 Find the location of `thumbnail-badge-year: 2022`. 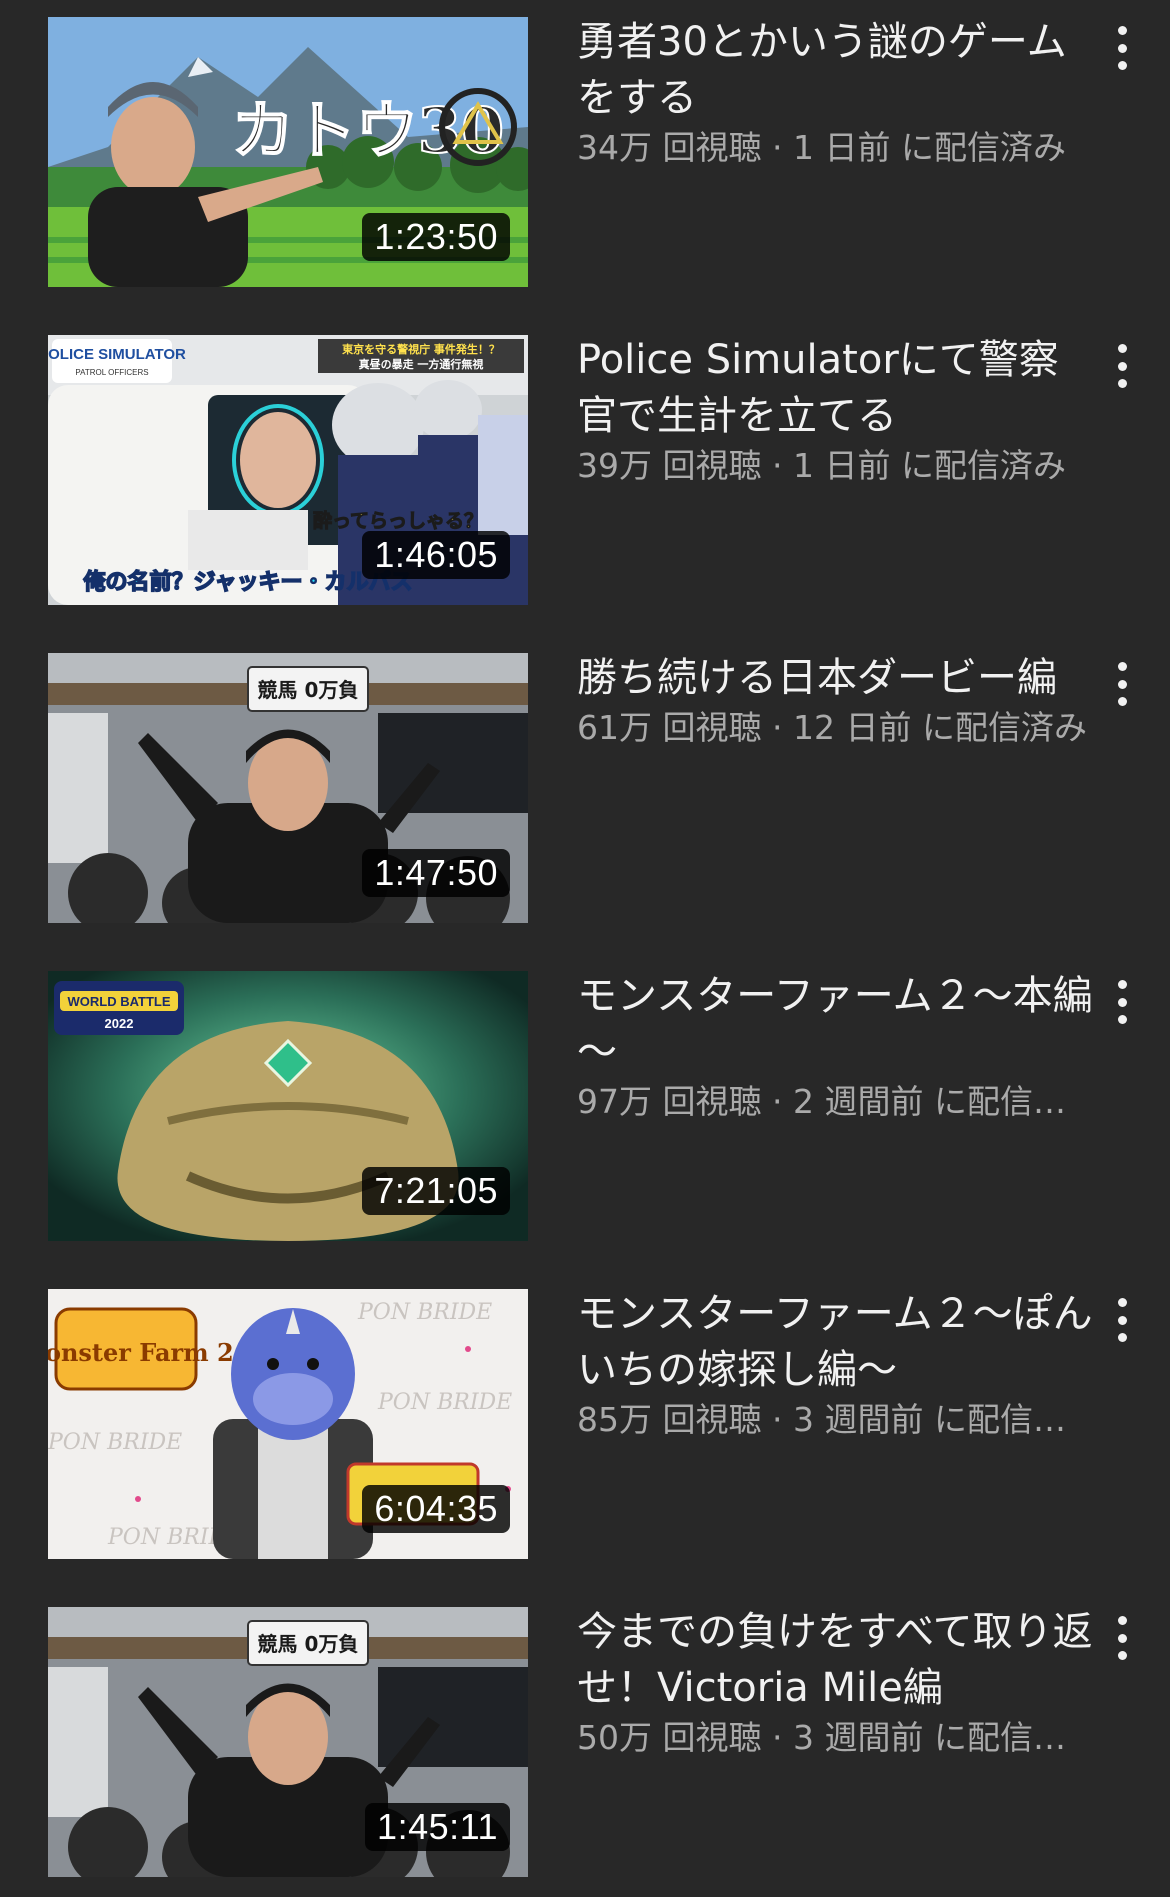

thumbnail-badge-year: 2022 is located at coordinates (119, 1023).